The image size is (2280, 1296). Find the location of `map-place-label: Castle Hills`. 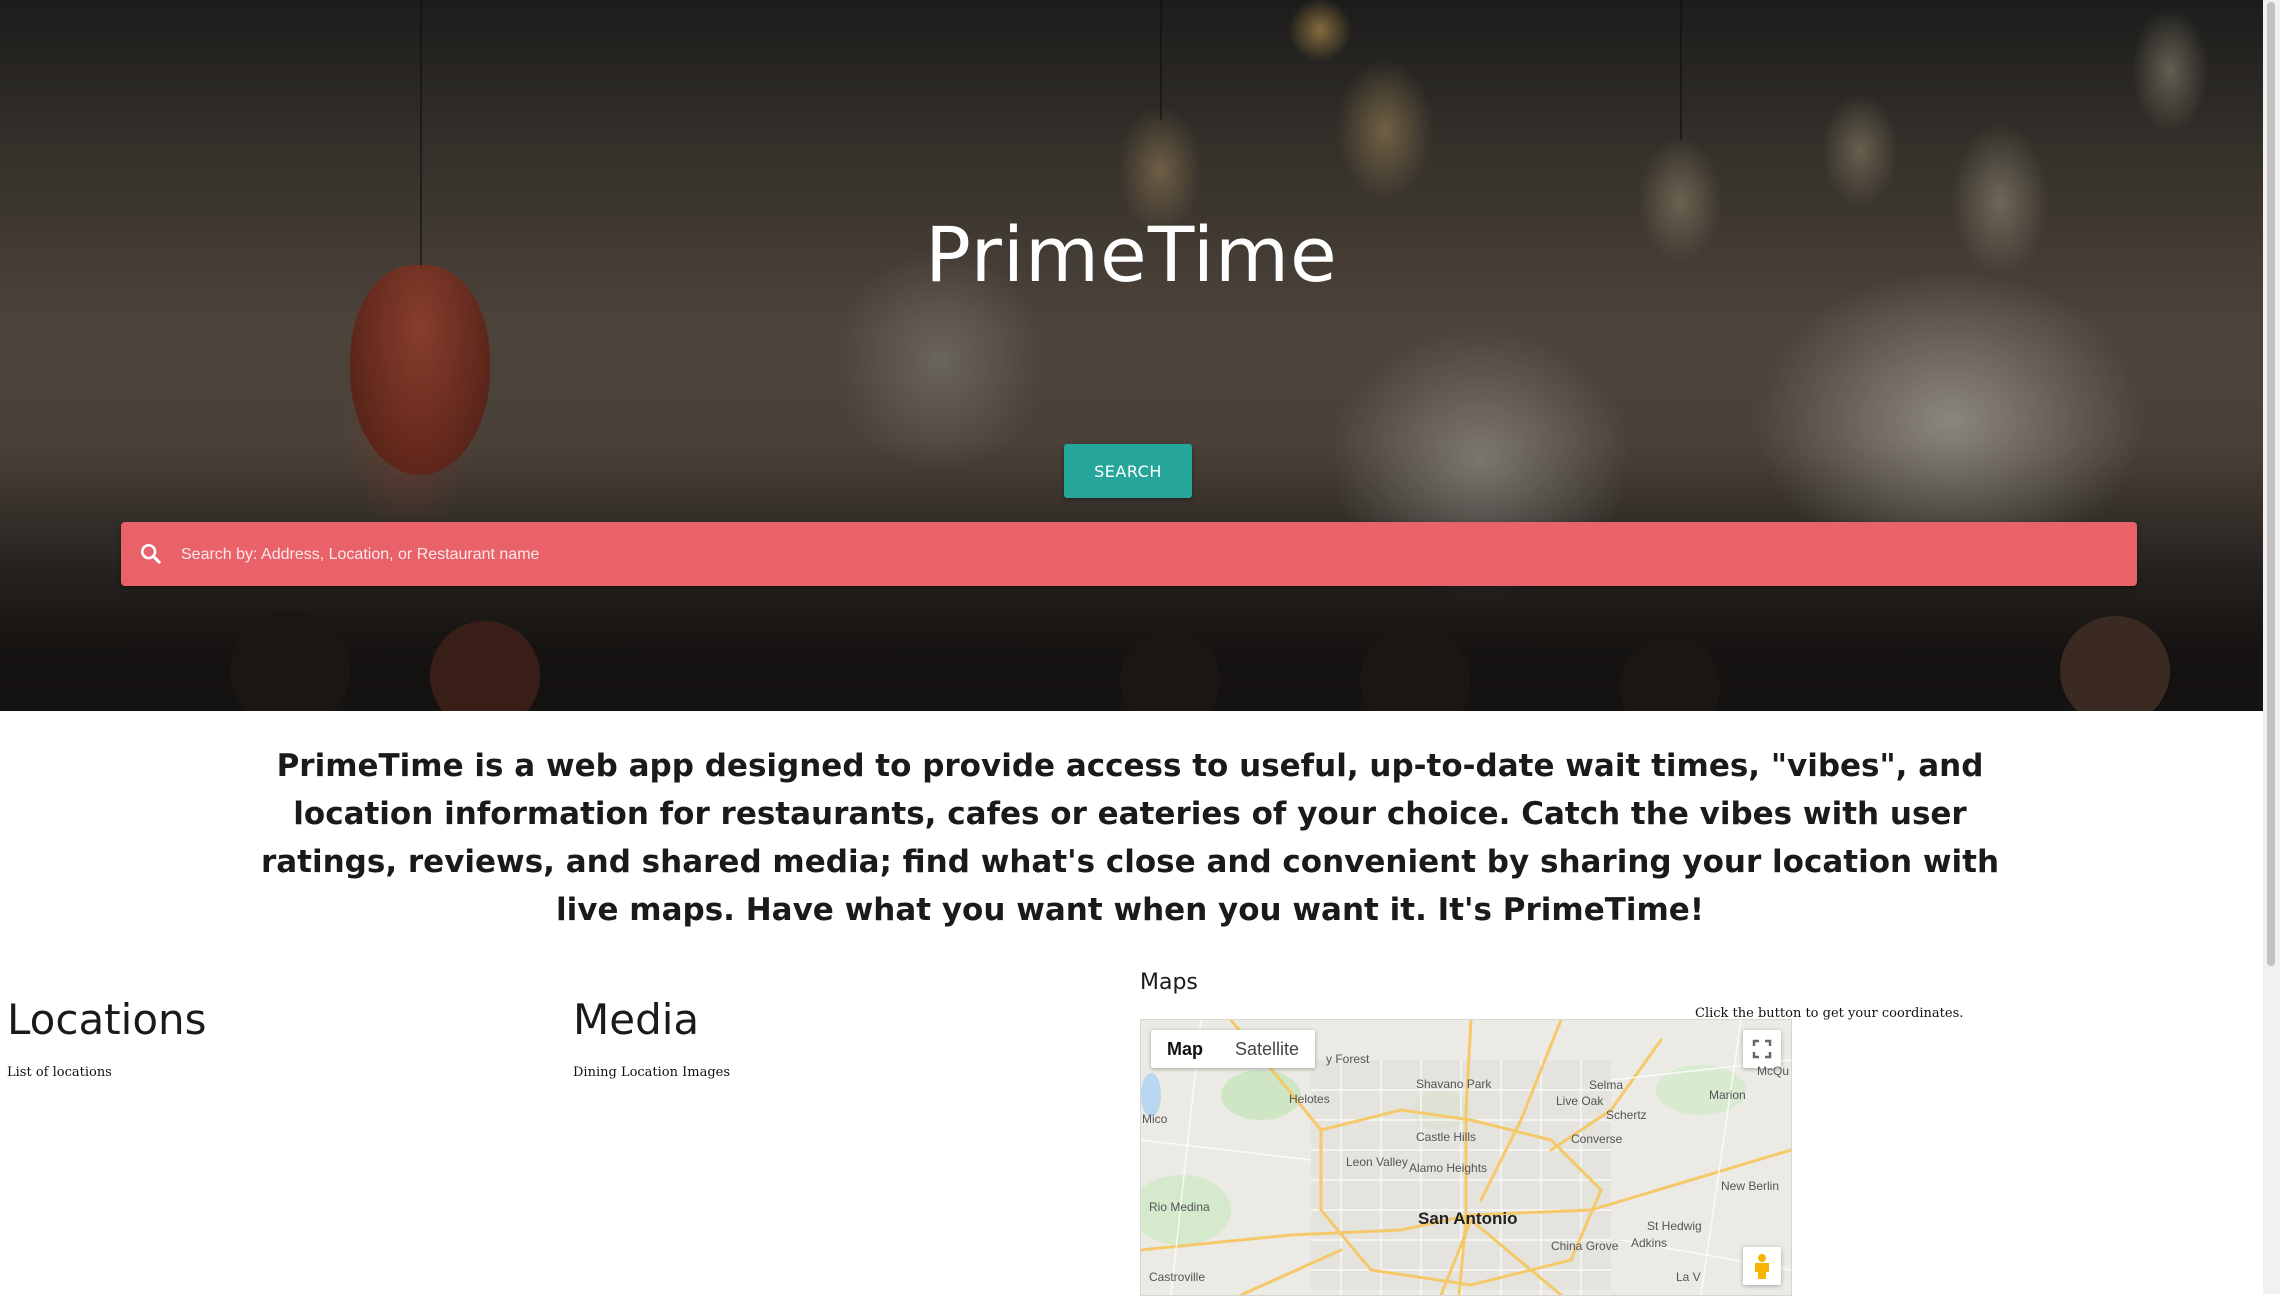

map-place-label: Castle Hills is located at coordinates (1446, 1137).